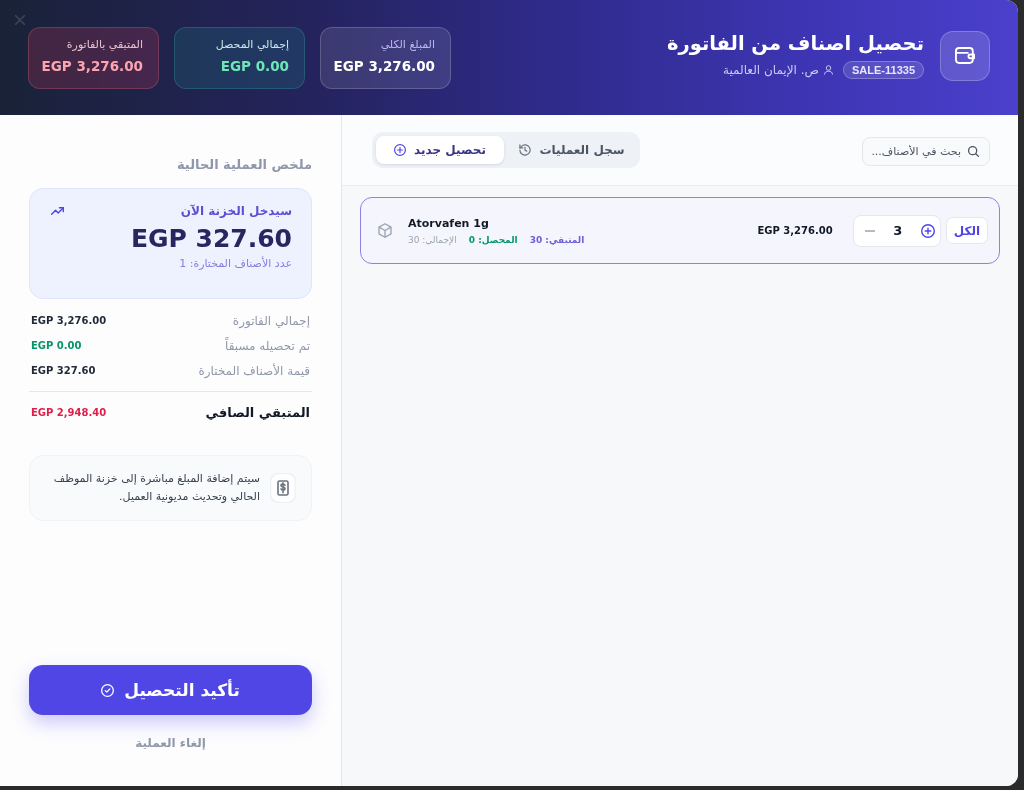 This screenshot has width=1024, height=790. What do you see at coordinates (525, 150) in the screenshot?
I see `history-icon` at bounding box center [525, 150].